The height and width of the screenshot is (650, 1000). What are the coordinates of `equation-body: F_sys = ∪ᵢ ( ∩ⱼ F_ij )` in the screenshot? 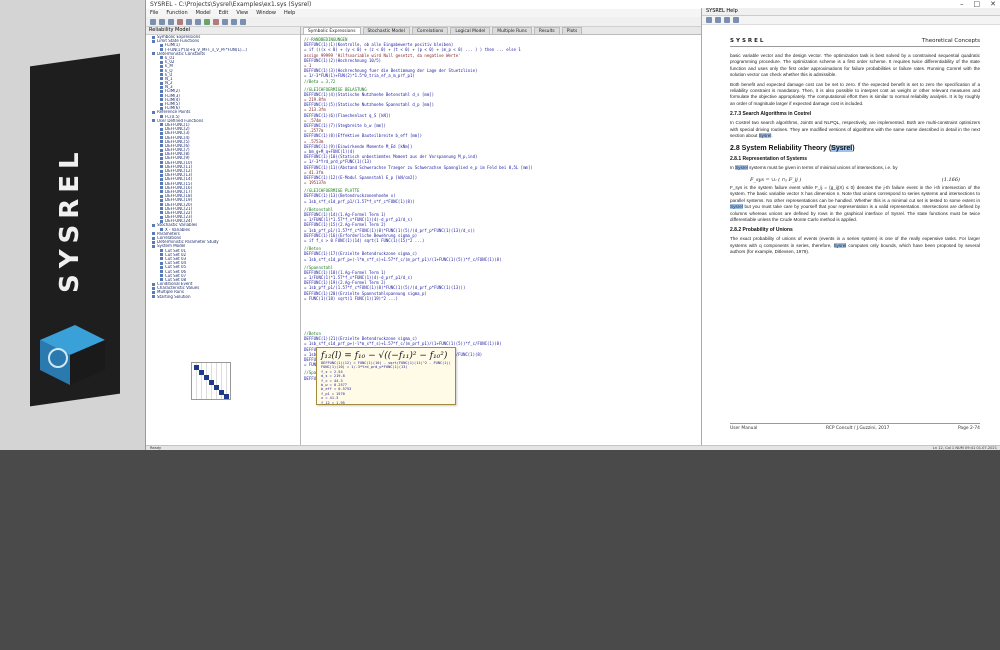 It's located at (776, 179).